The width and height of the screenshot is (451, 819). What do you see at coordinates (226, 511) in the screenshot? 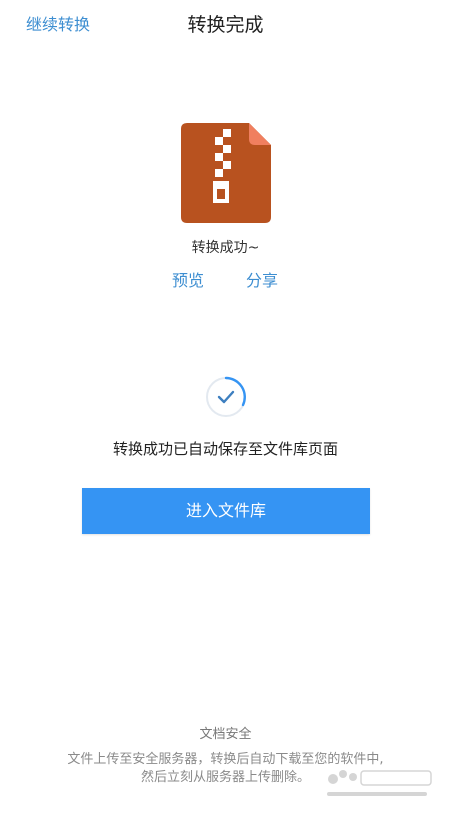
I see `enter-library-button: 进入文件库` at bounding box center [226, 511].